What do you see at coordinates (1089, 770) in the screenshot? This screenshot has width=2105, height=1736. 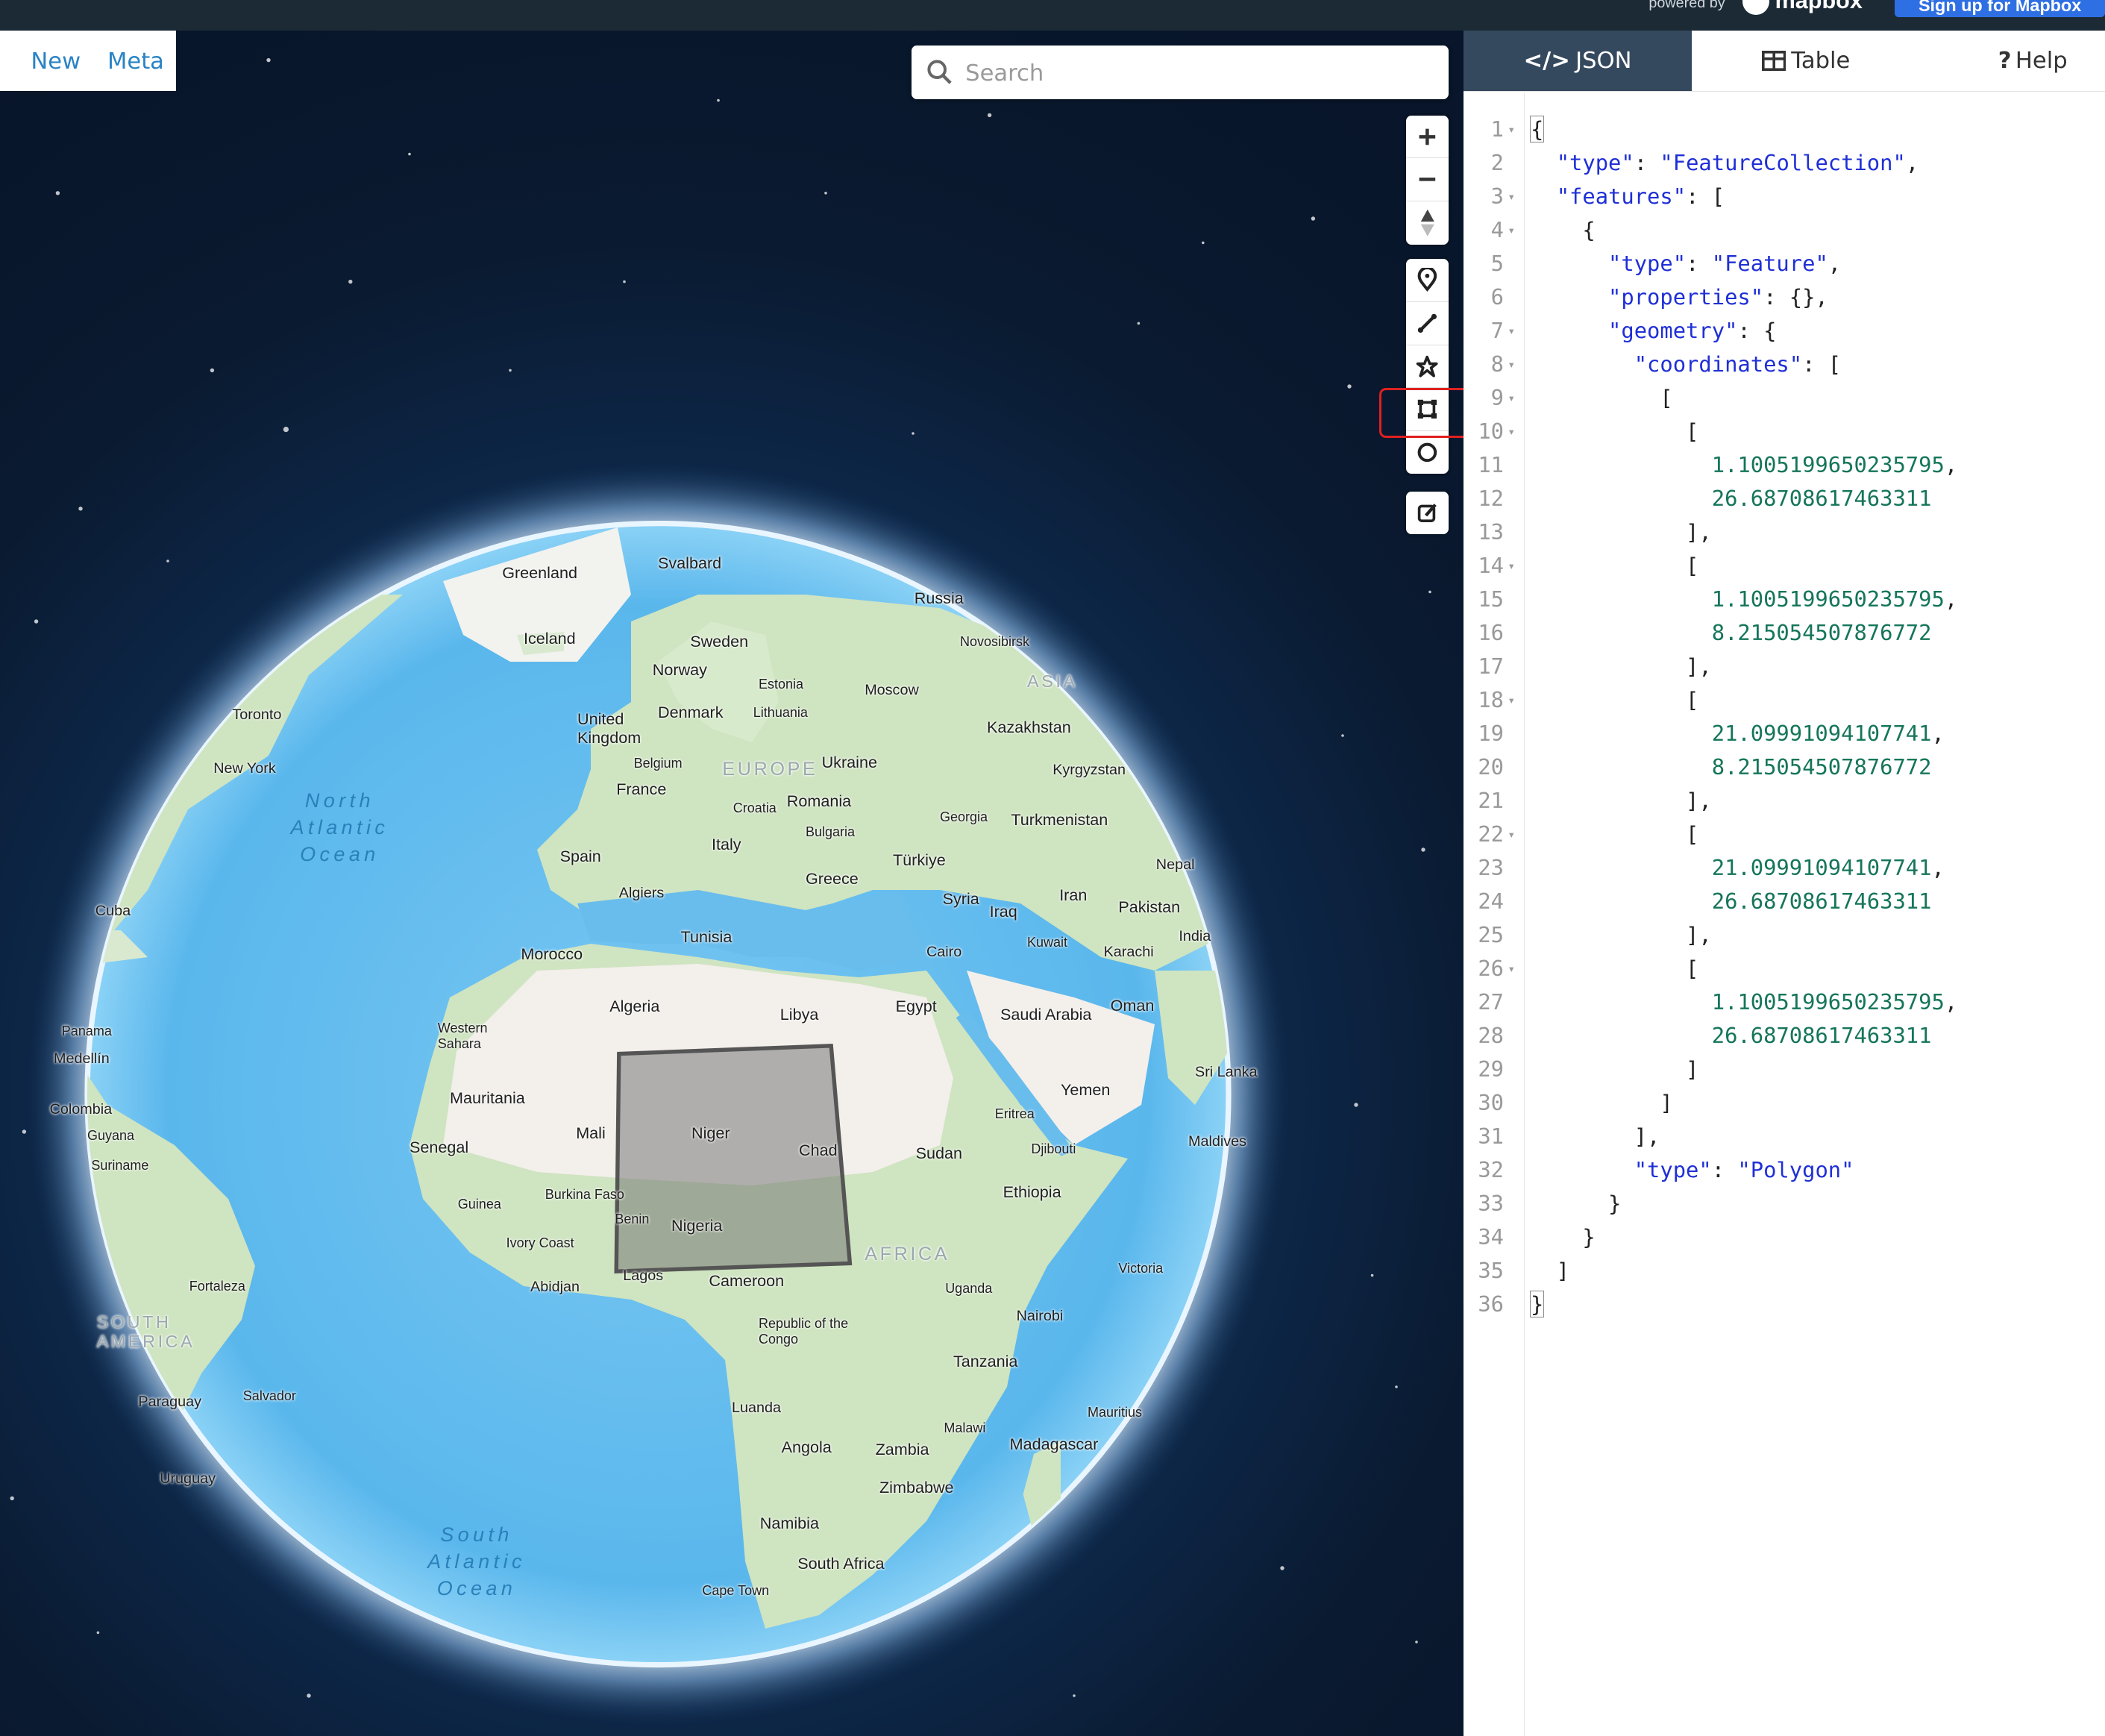 I see `map-label: Kyrgyzstan` at bounding box center [1089, 770].